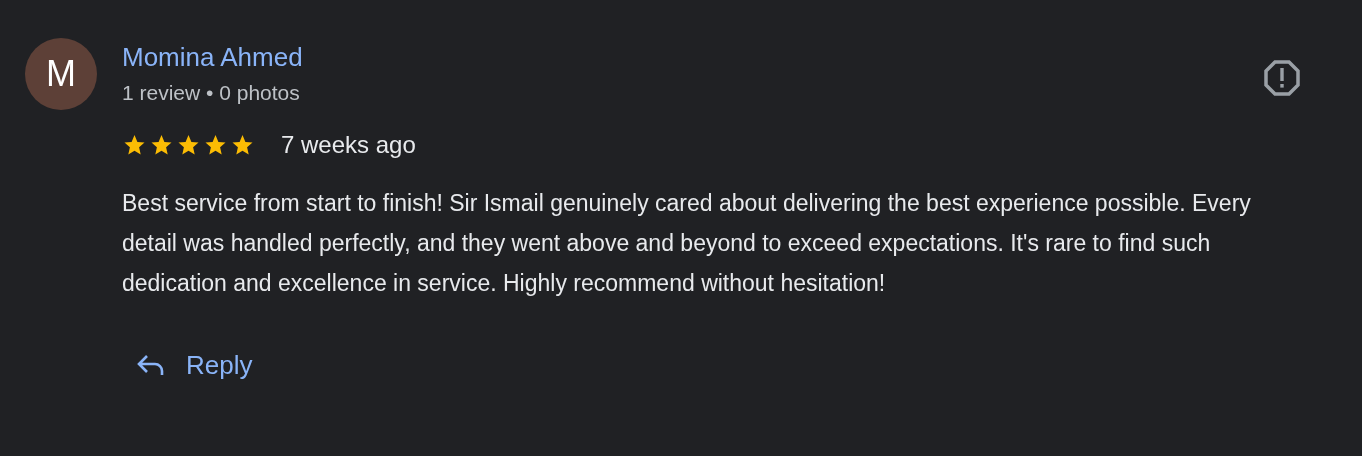 Image resolution: width=1362 pixels, height=456 pixels. I want to click on review-time: 7 weeks ago, so click(348, 145).